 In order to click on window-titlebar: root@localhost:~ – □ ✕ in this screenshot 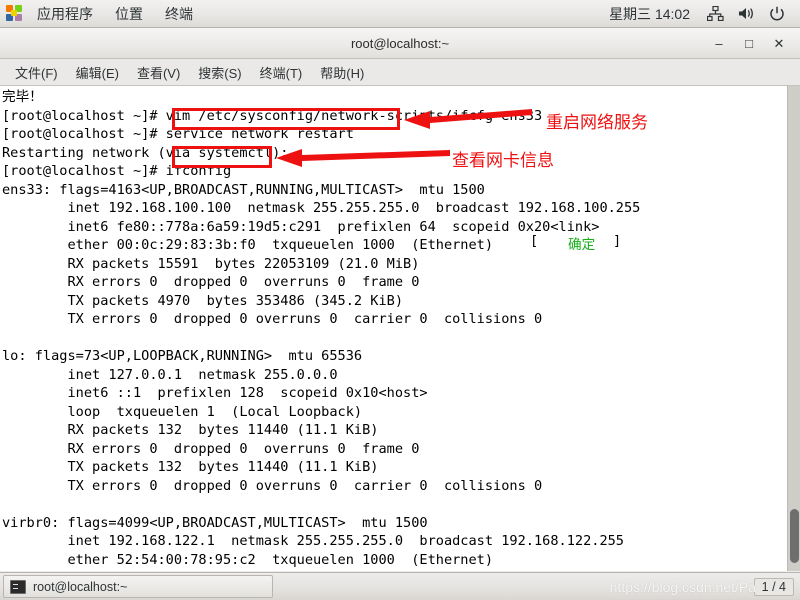, I will do `click(400, 43)`.